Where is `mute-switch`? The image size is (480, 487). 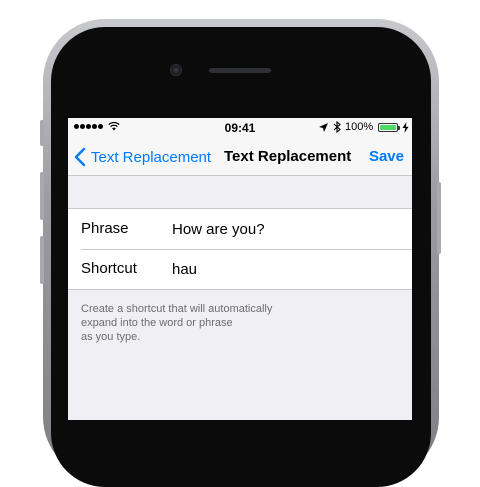 mute-switch is located at coordinates (42, 133).